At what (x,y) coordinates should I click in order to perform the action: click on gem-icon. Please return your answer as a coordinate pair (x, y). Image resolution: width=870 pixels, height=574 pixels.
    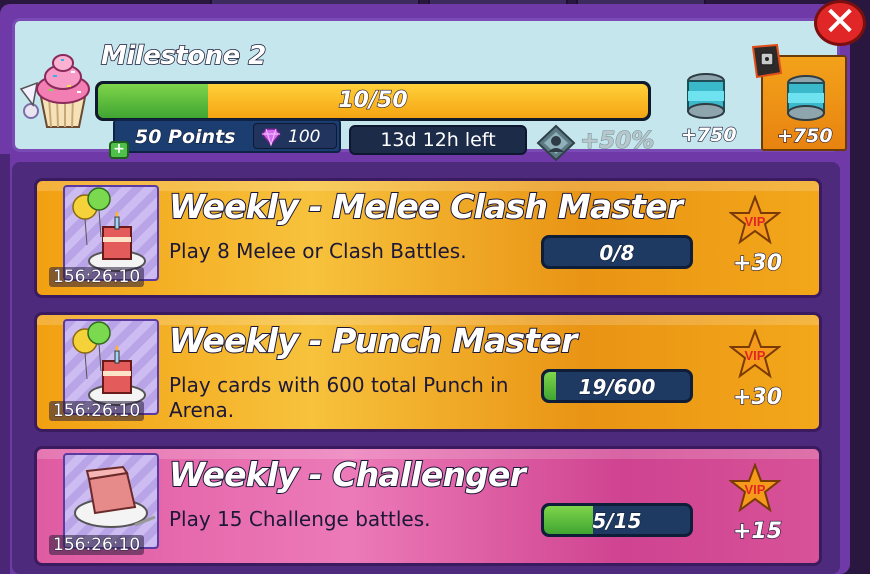
    Looking at the image, I should click on (271, 137).